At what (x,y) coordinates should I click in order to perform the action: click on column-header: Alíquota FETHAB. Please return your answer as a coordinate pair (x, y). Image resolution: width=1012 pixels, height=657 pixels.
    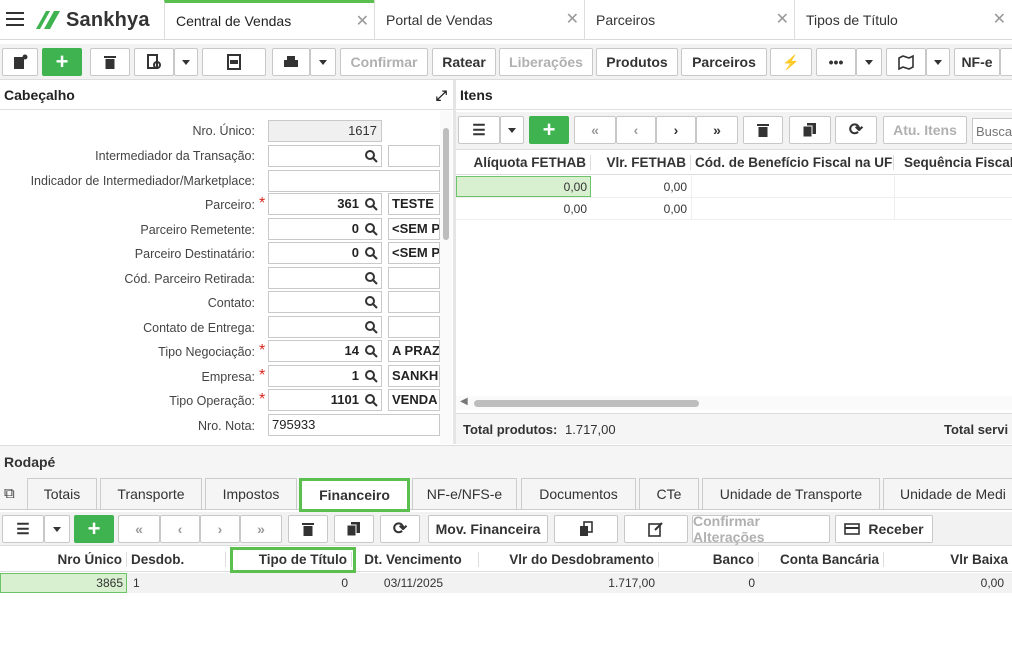
    Looking at the image, I should click on (523, 162).